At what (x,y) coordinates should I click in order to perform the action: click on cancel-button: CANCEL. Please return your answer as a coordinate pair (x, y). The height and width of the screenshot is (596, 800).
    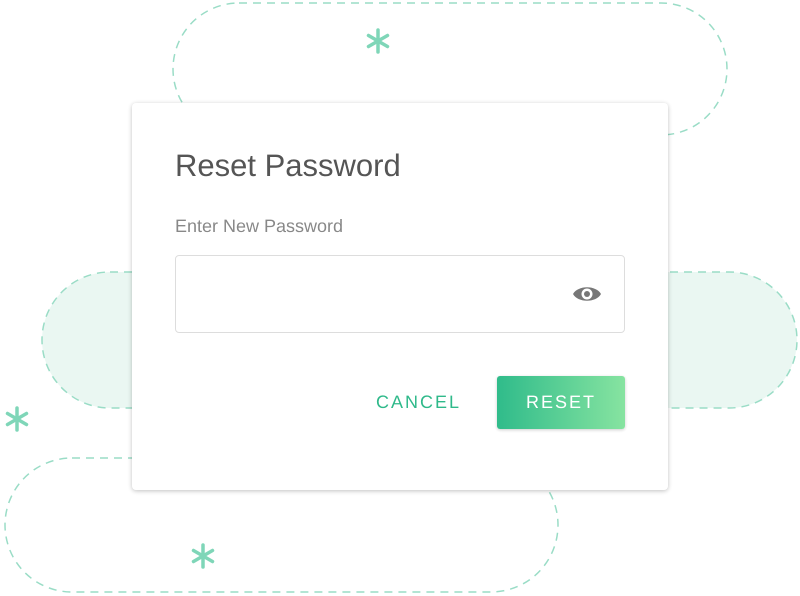
    Looking at the image, I should click on (418, 402).